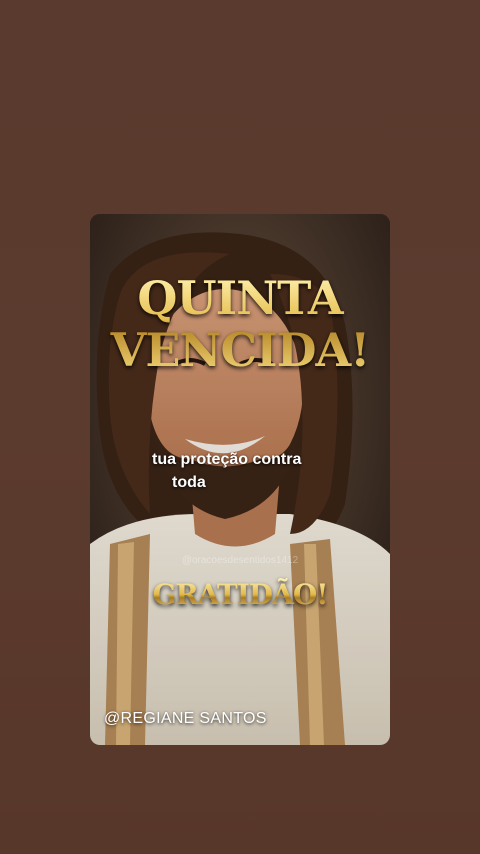 The image size is (480, 854). What do you see at coordinates (189, 482) in the screenshot?
I see `caption-line-2: toda` at bounding box center [189, 482].